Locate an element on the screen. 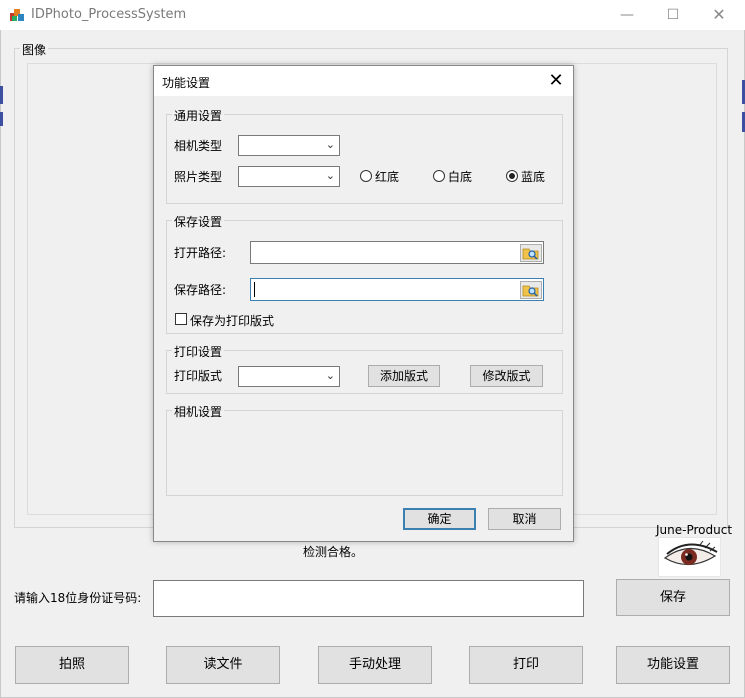 The width and height of the screenshot is (745, 698). camera-settings-label: 相机设置 is located at coordinates (198, 411).